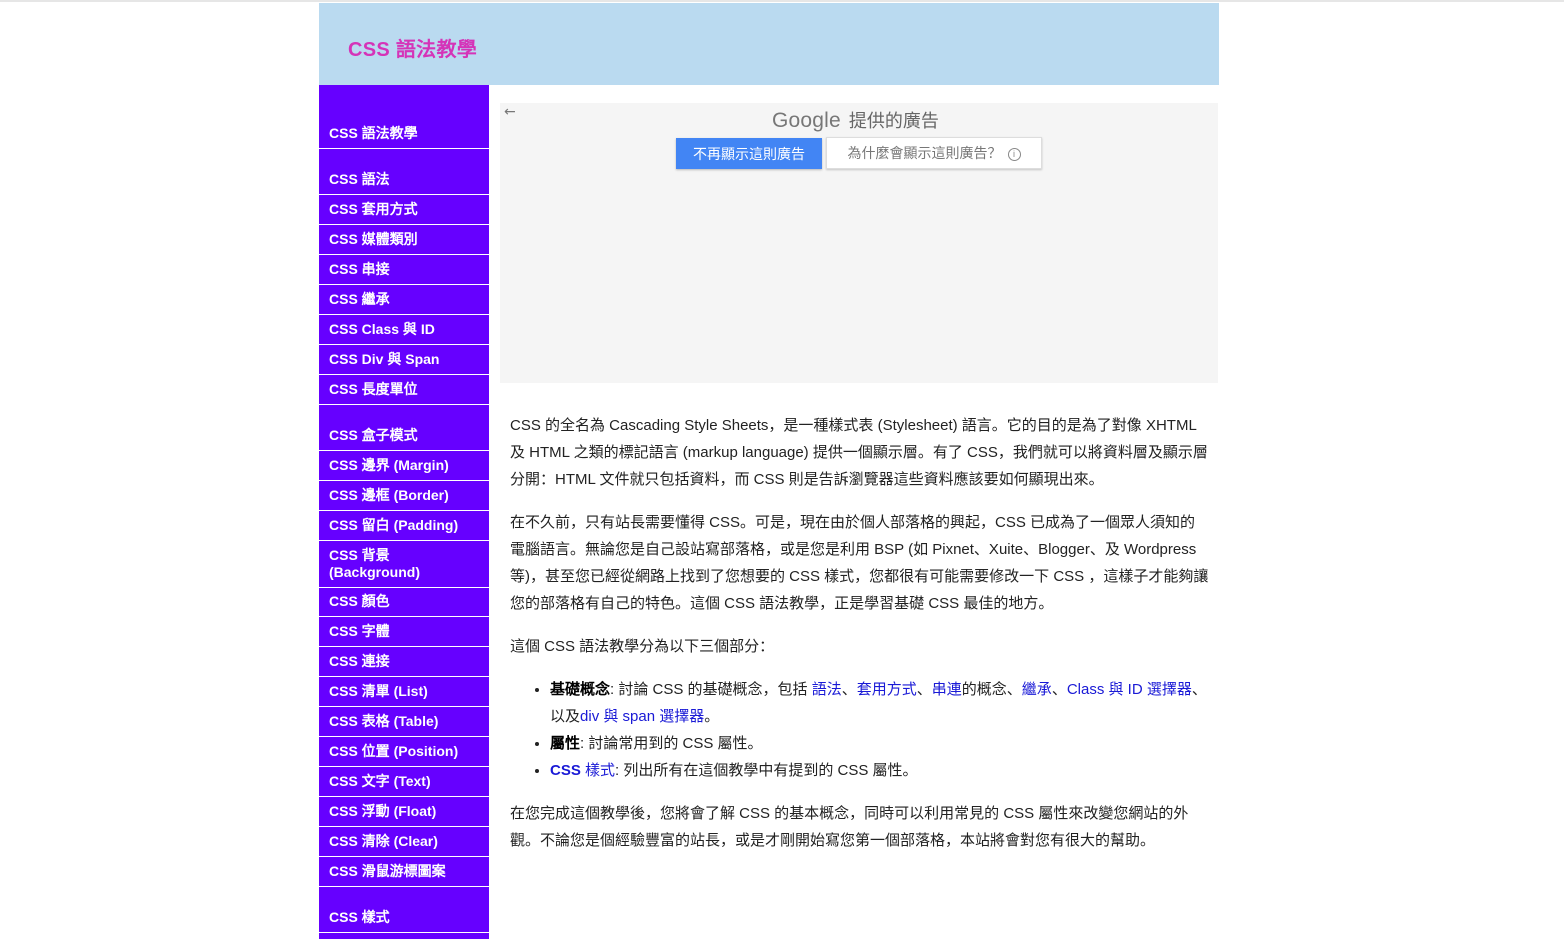  Describe the element at coordinates (404, 692) in the screenshot. I see `sidebar-item-list: CSS 清單 (List)` at that location.